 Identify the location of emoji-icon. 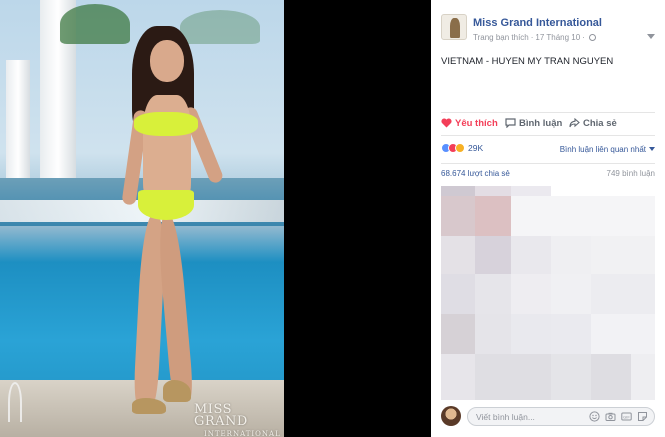
(594, 416).